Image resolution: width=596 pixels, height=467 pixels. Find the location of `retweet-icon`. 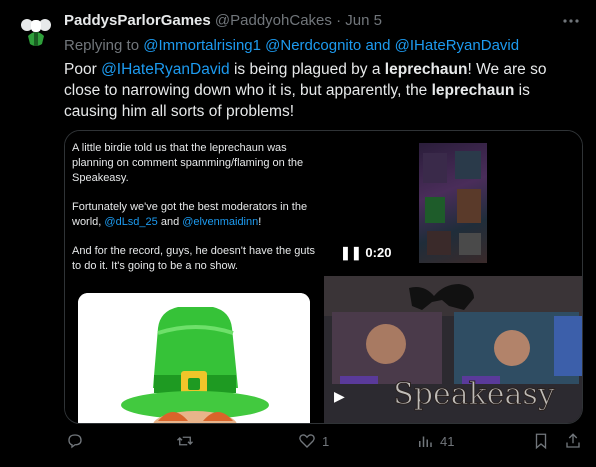

retweet-icon is located at coordinates (185, 441).